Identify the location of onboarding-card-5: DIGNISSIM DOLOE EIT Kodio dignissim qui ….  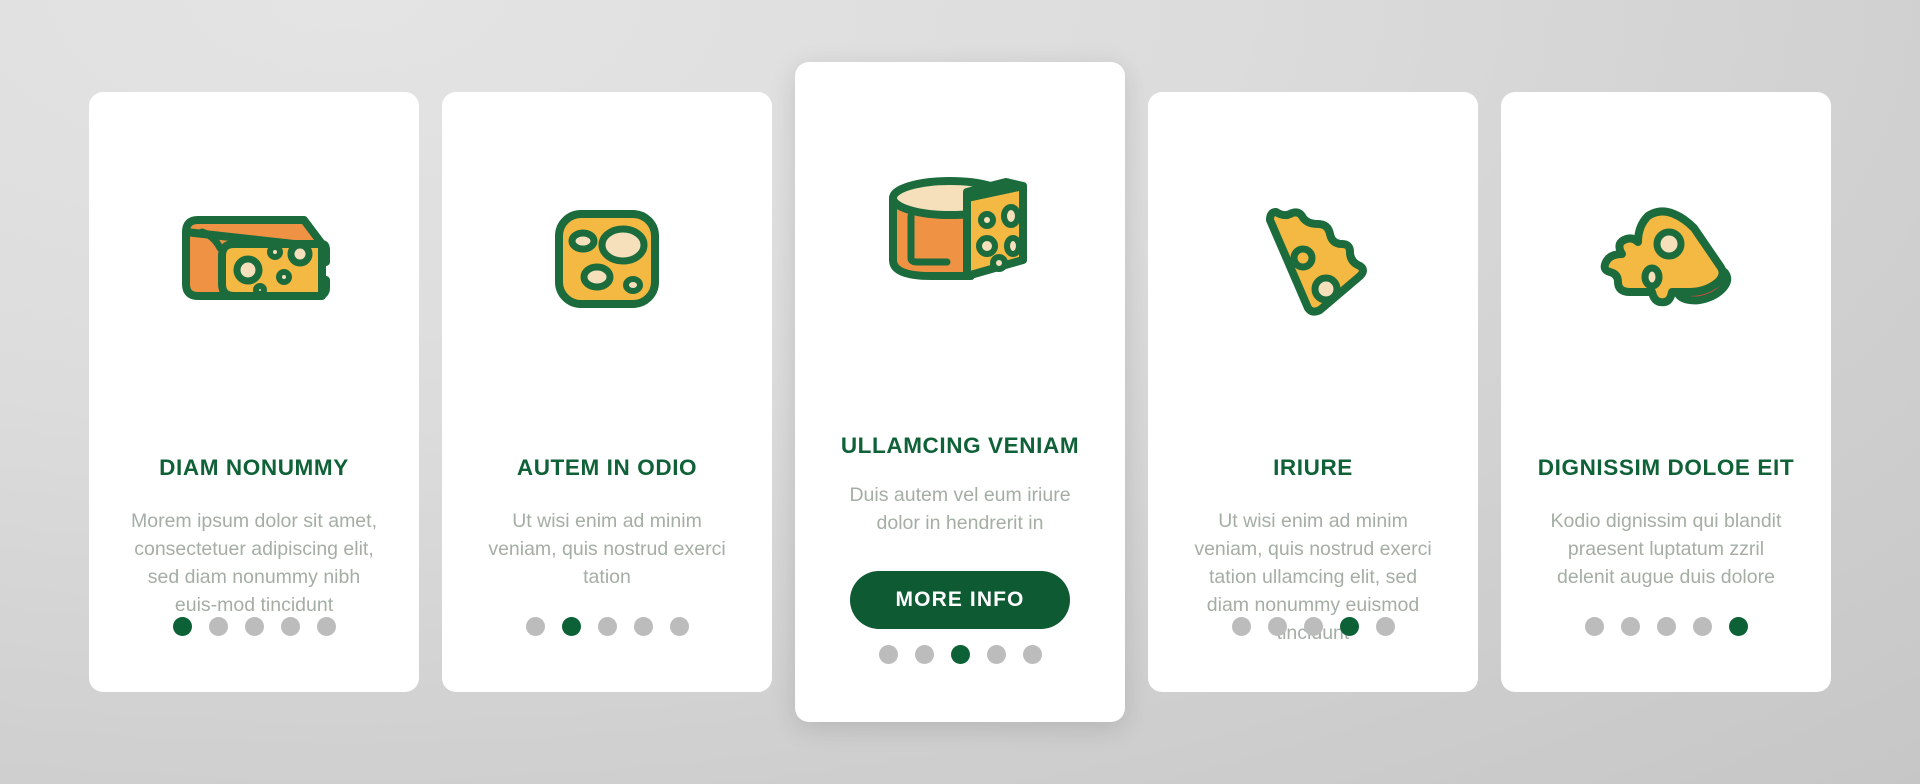
(1666, 392).